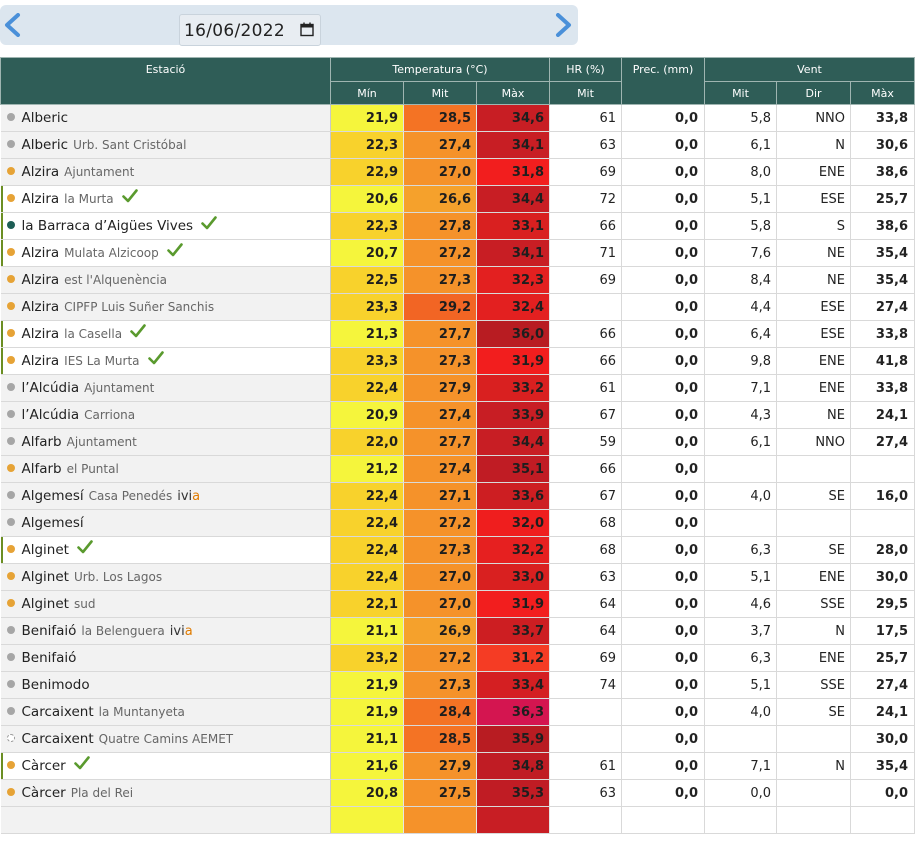 The width and height of the screenshot is (922, 846). What do you see at coordinates (457, 118) in the screenshot?
I see `table-row: Alberic 21,9 28,5 34,6 61 0,0 5,8 NNO 33,8` at bounding box center [457, 118].